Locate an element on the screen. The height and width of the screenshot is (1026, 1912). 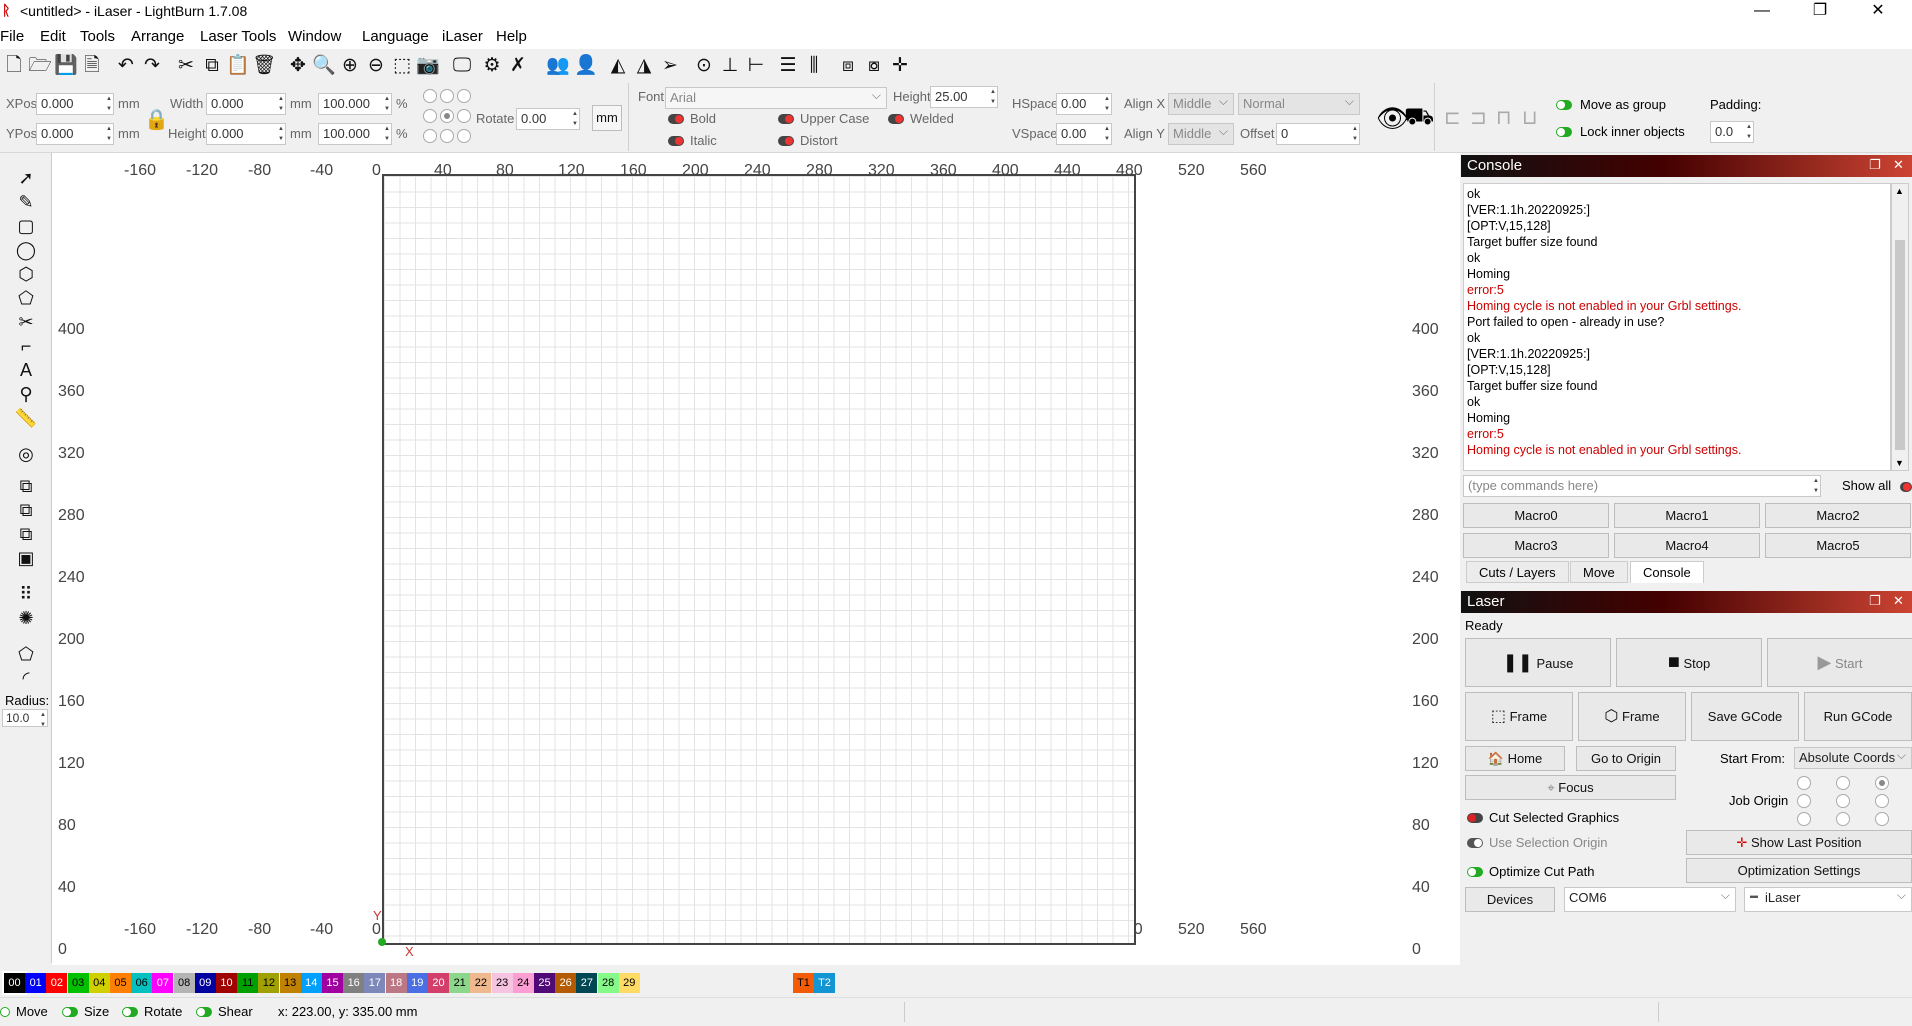
macro5-button: Macro5 is located at coordinates (1838, 545).